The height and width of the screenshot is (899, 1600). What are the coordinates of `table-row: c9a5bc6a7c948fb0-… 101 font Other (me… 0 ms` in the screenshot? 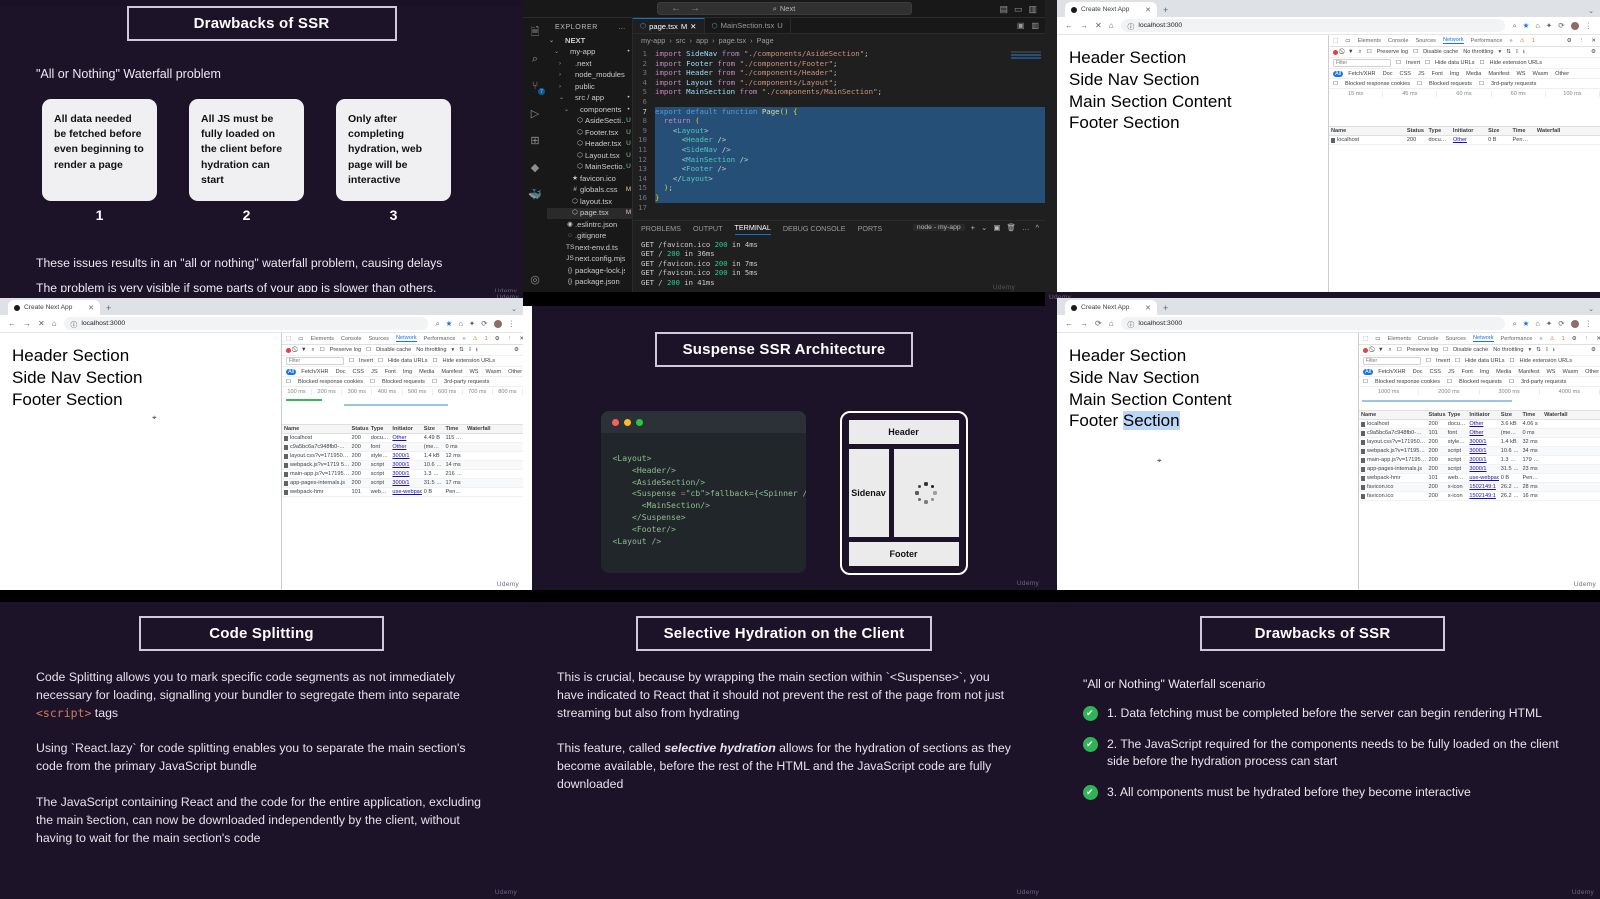 It's located at (1479, 433).